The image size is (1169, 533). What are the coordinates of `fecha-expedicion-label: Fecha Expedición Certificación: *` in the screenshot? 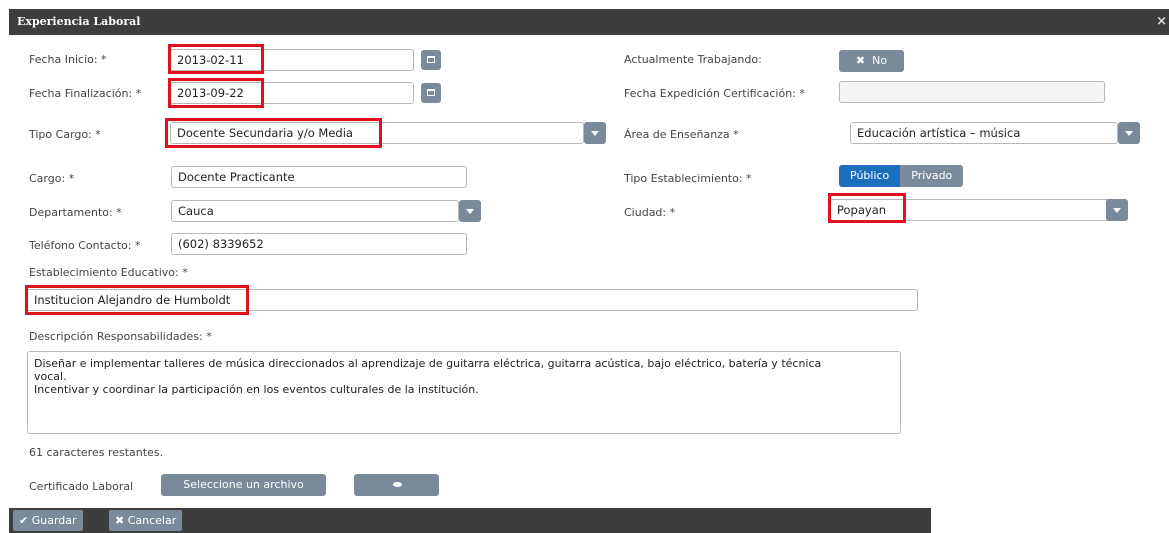 It's located at (714, 93).